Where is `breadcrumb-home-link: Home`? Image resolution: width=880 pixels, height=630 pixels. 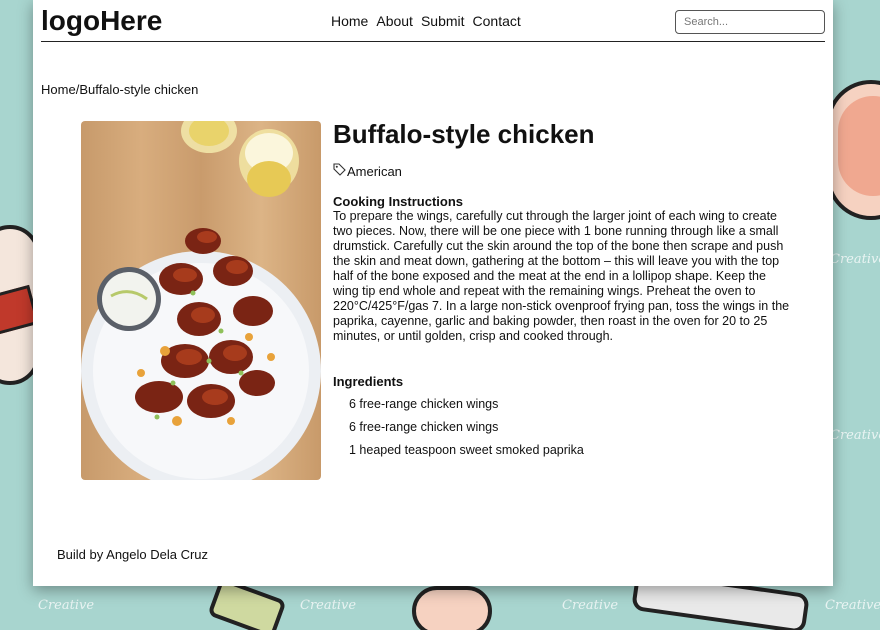
breadcrumb-home-link: Home is located at coordinates (58, 89).